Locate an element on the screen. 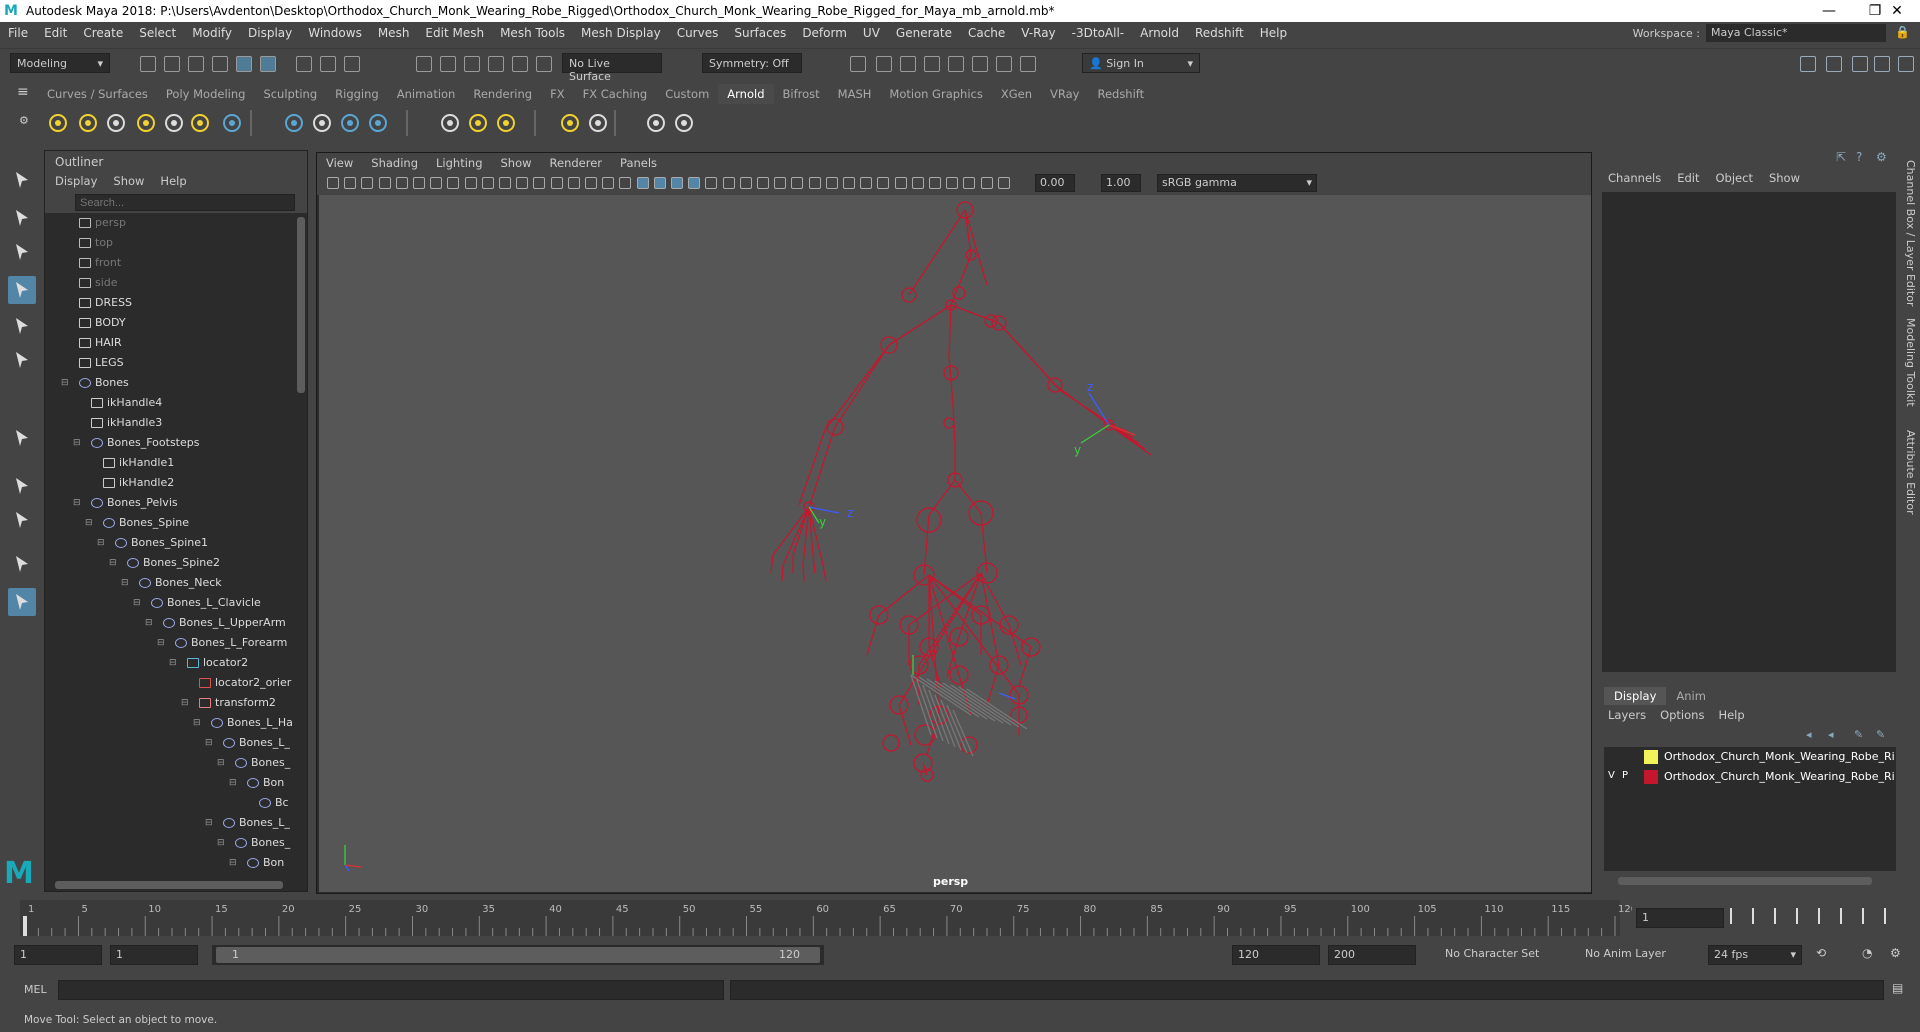 The image size is (1920, 1032). redo-icon is located at coordinates (244, 64).